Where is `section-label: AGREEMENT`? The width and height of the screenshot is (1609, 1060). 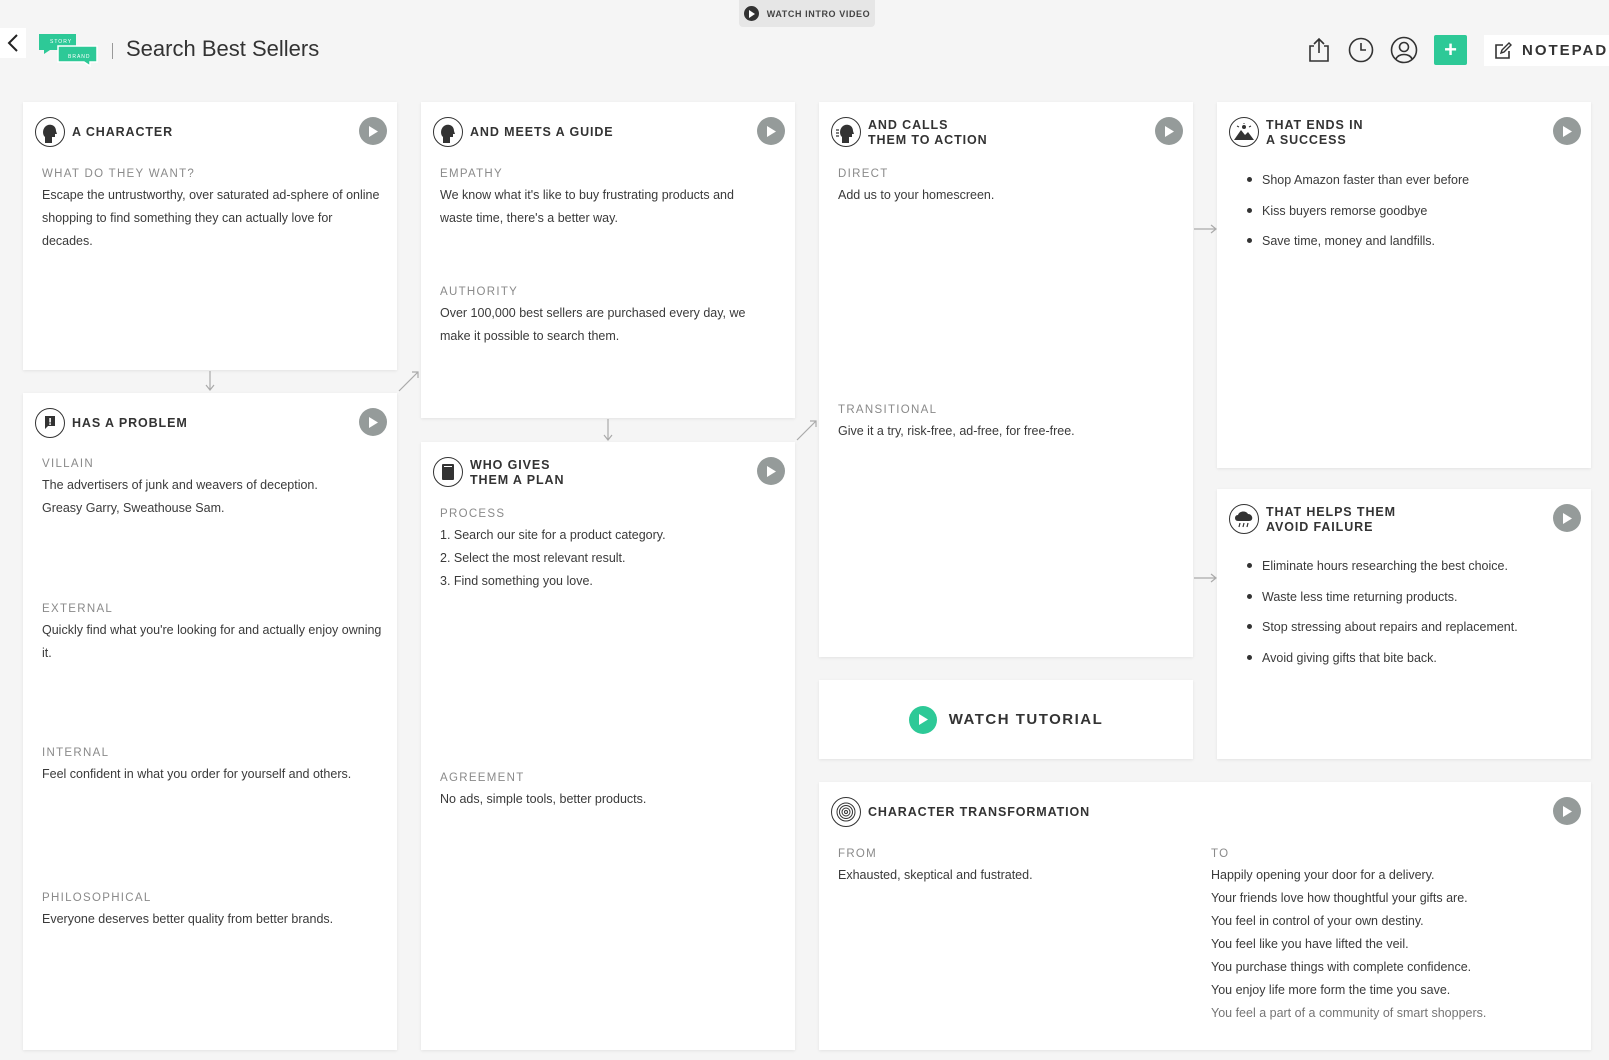 section-label: AGREEMENT is located at coordinates (482, 778).